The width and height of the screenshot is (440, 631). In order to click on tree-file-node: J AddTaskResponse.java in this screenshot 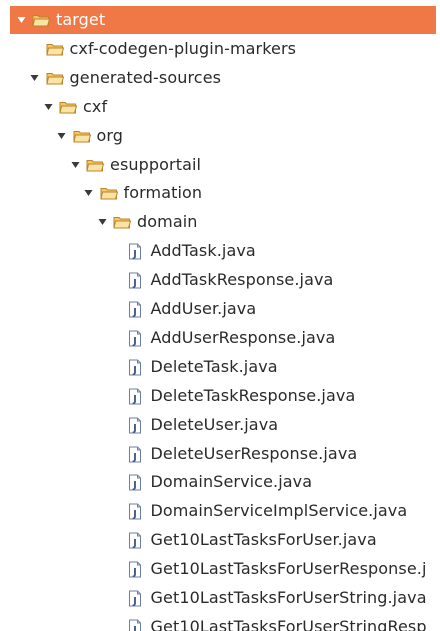, I will do `click(220, 280)`.